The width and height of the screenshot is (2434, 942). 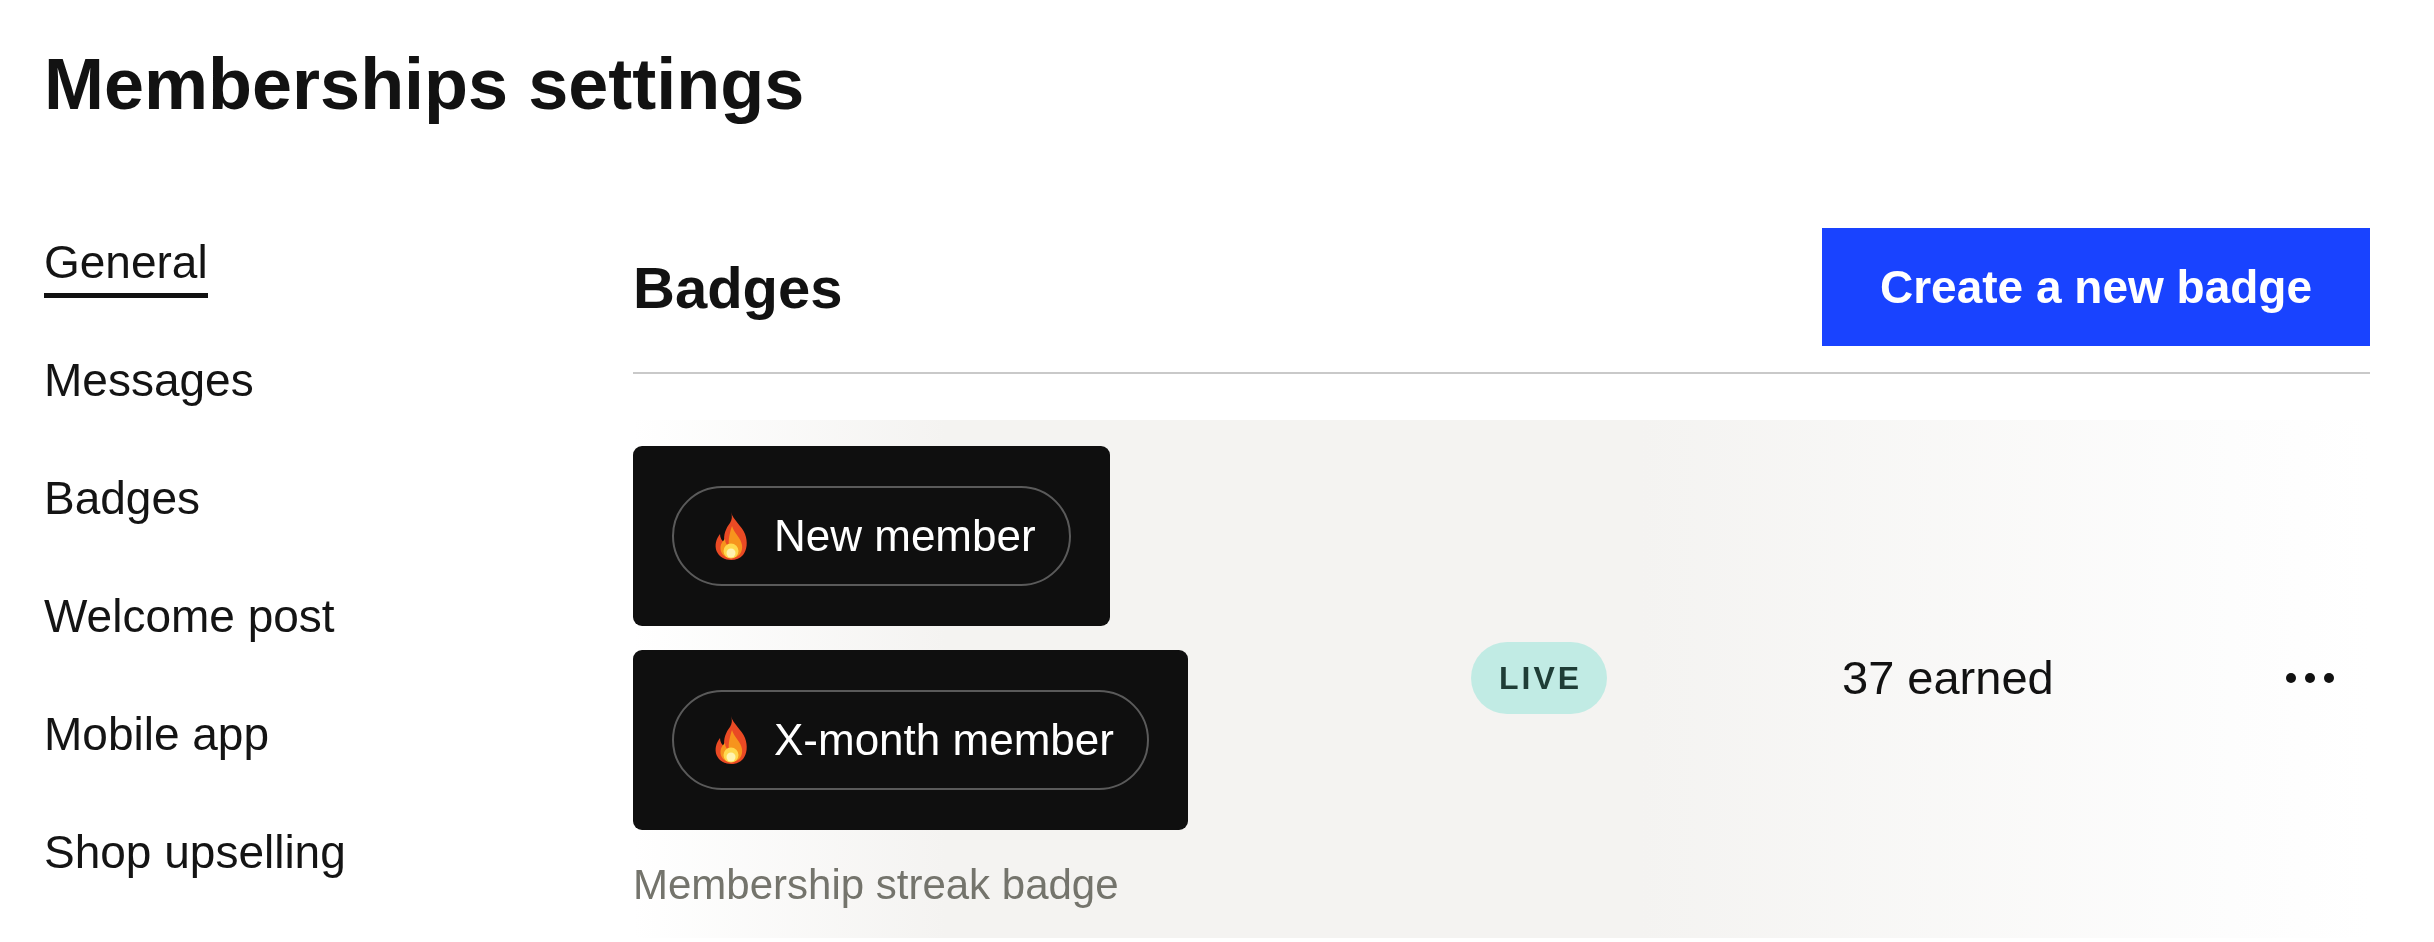 What do you see at coordinates (189, 620) in the screenshot?
I see `sidebar-item: Welcome post` at bounding box center [189, 620].